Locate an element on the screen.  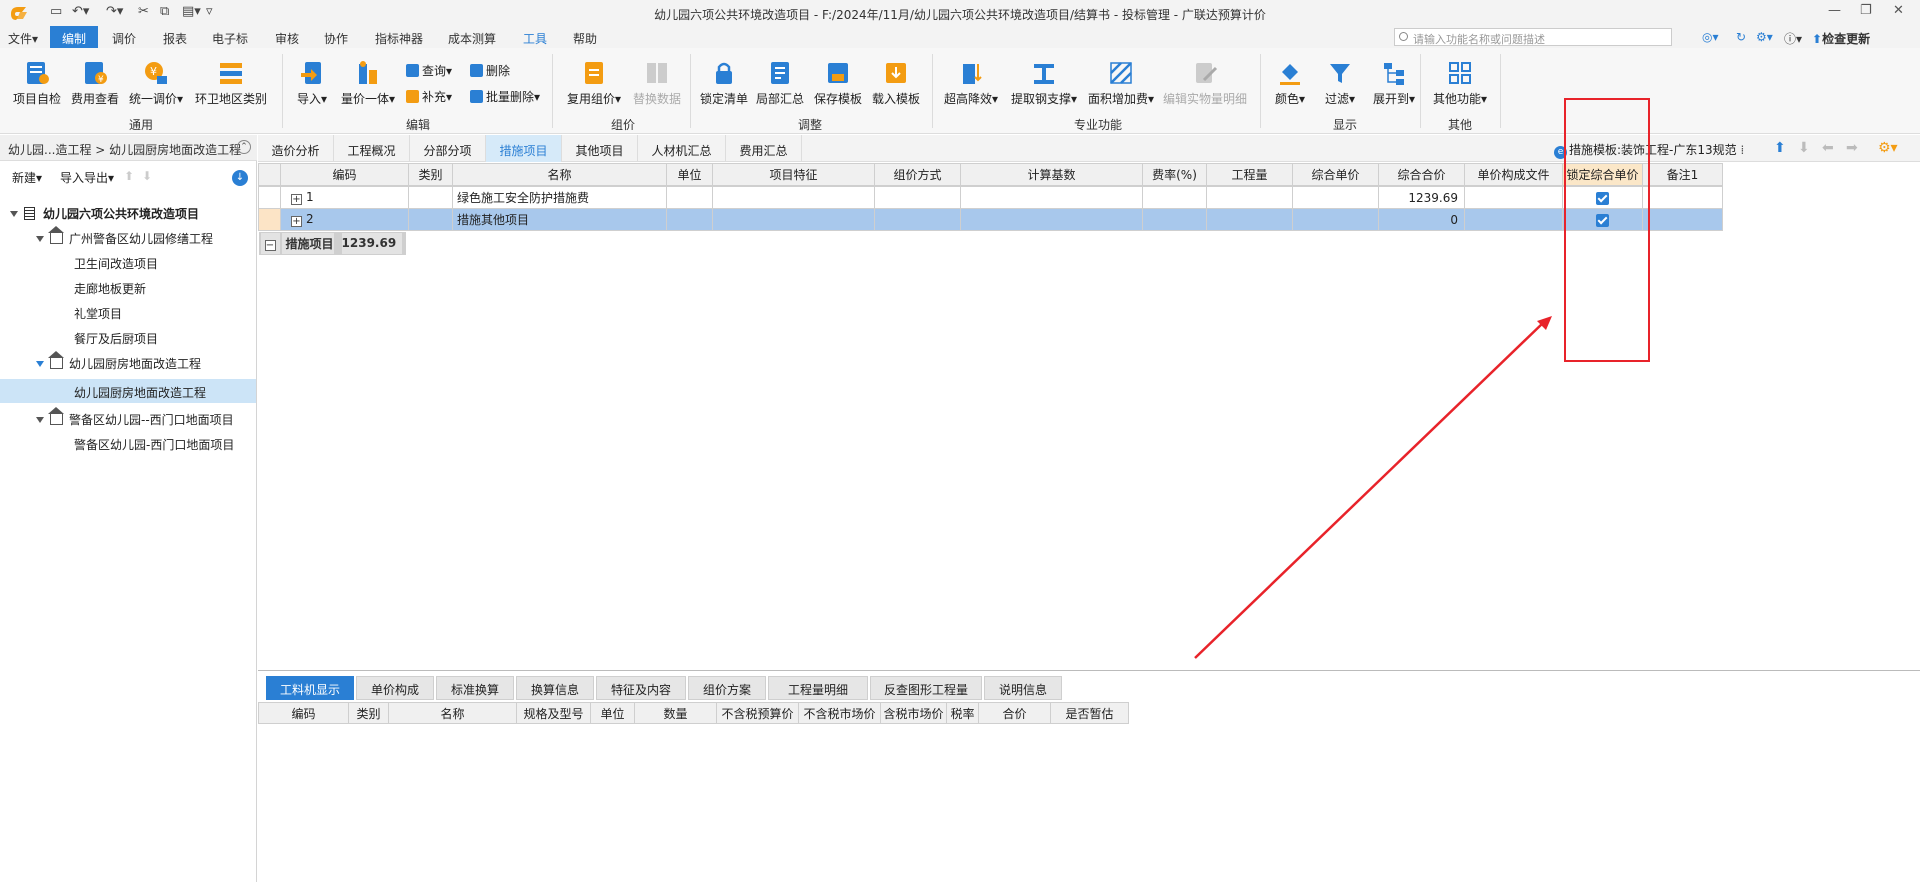
btab-materials: 工料机显示 is located at coordinates (310, 688).